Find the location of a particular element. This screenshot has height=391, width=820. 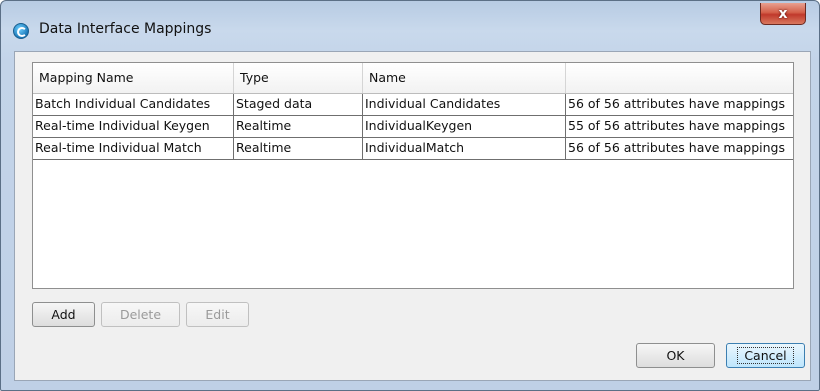

app-logo-icon is located at coordinates (21, 31).